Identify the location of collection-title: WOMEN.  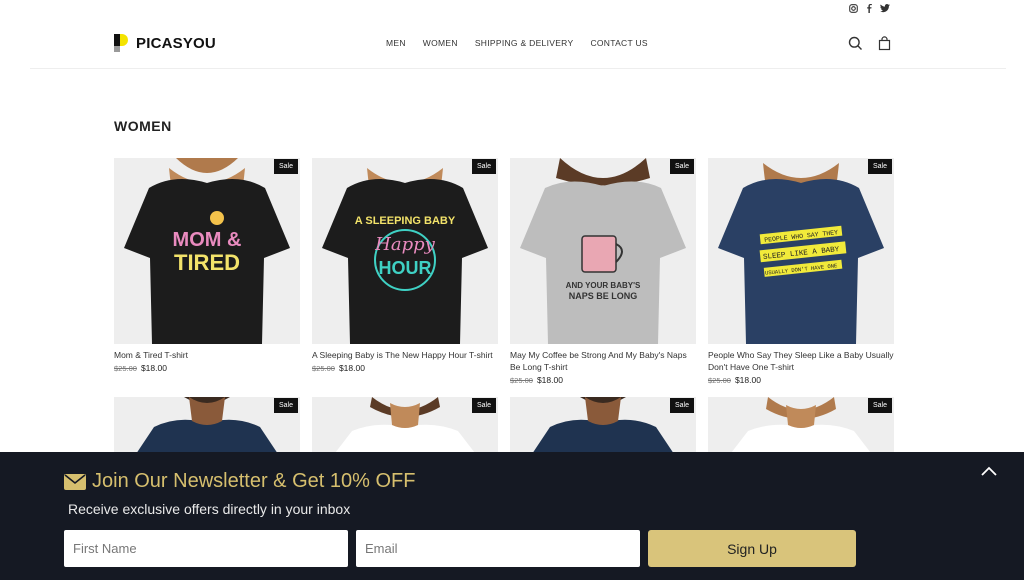
(143, 126).